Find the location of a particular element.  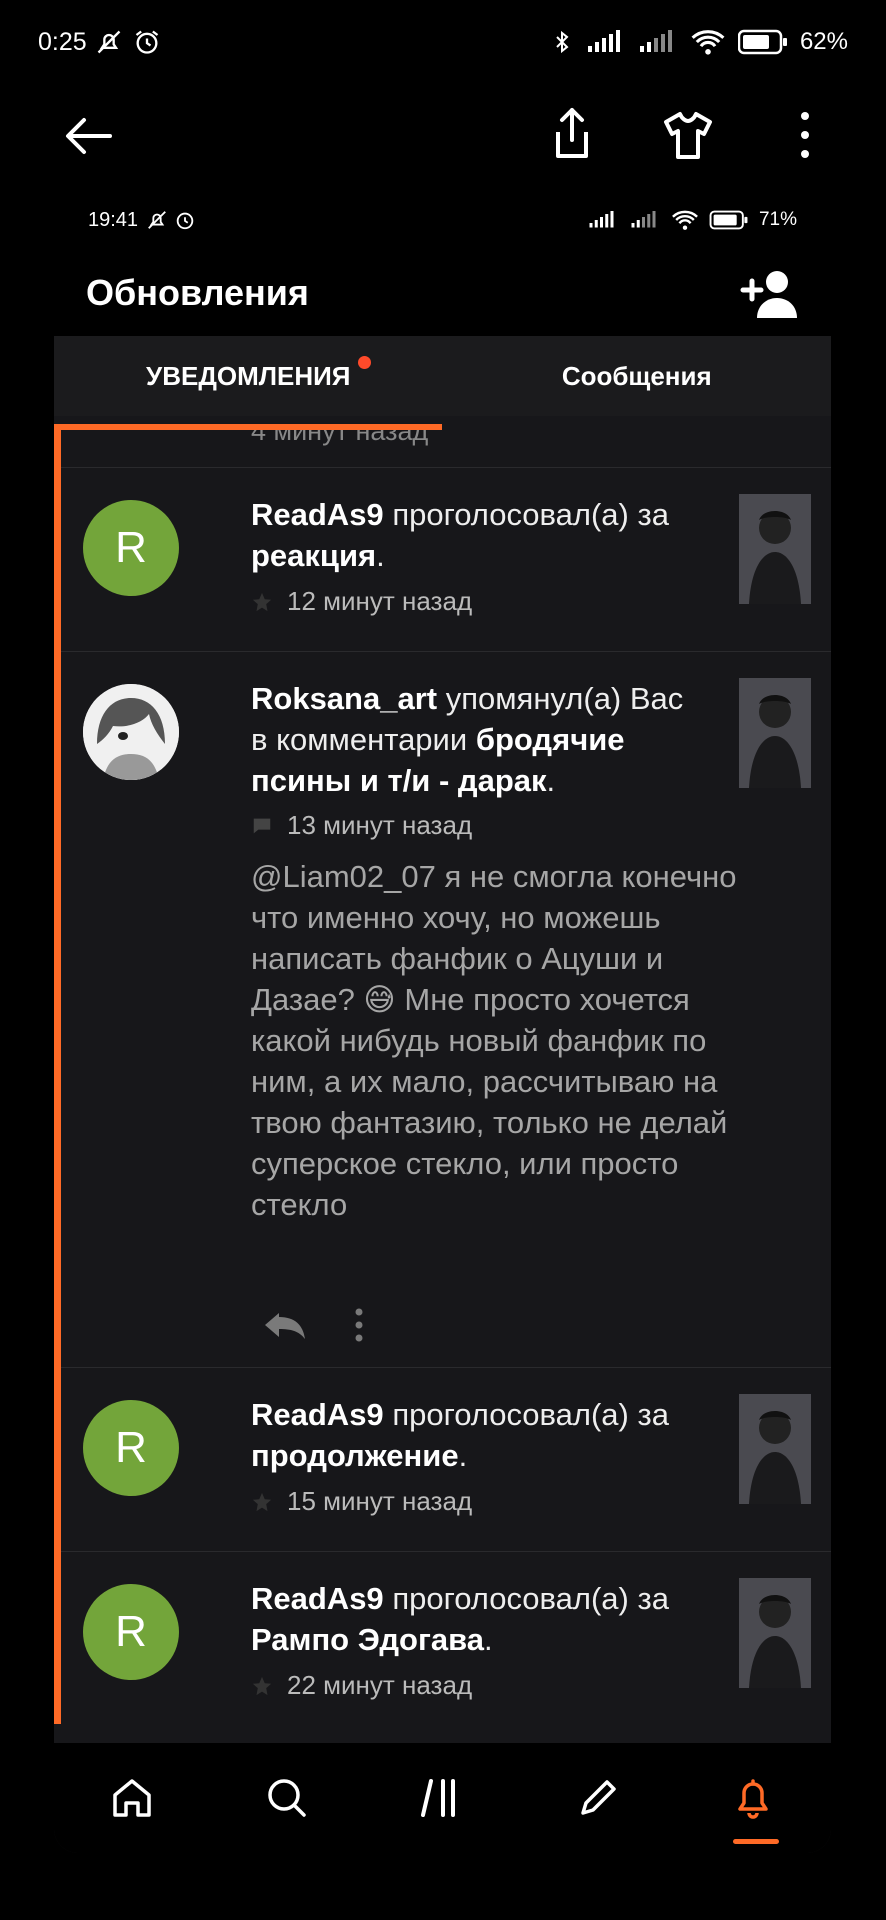

nav-home is located at coordinates (132, 1798).